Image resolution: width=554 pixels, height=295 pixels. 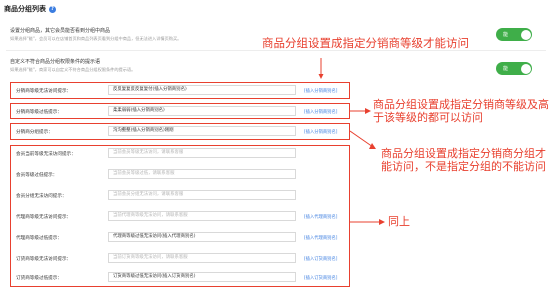 What do you see at coordinates (514, 34) in the screenshot?
I see `section1-toggle: 能` at bounding box center [514, 34].